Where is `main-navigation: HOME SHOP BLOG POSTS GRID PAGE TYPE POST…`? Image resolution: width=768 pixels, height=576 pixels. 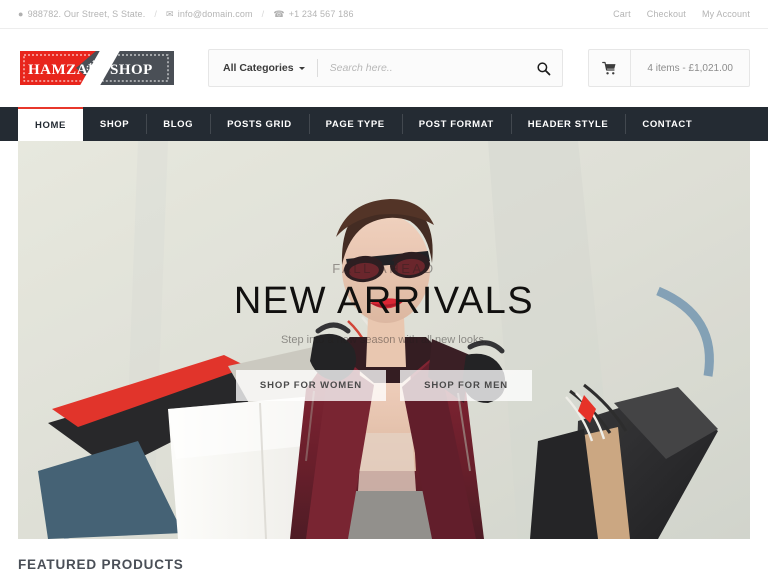 main-navigation: HOME SHOP BLOG POSTS GRID PAGE TYPE POST… is located at coordinates (384, 124).